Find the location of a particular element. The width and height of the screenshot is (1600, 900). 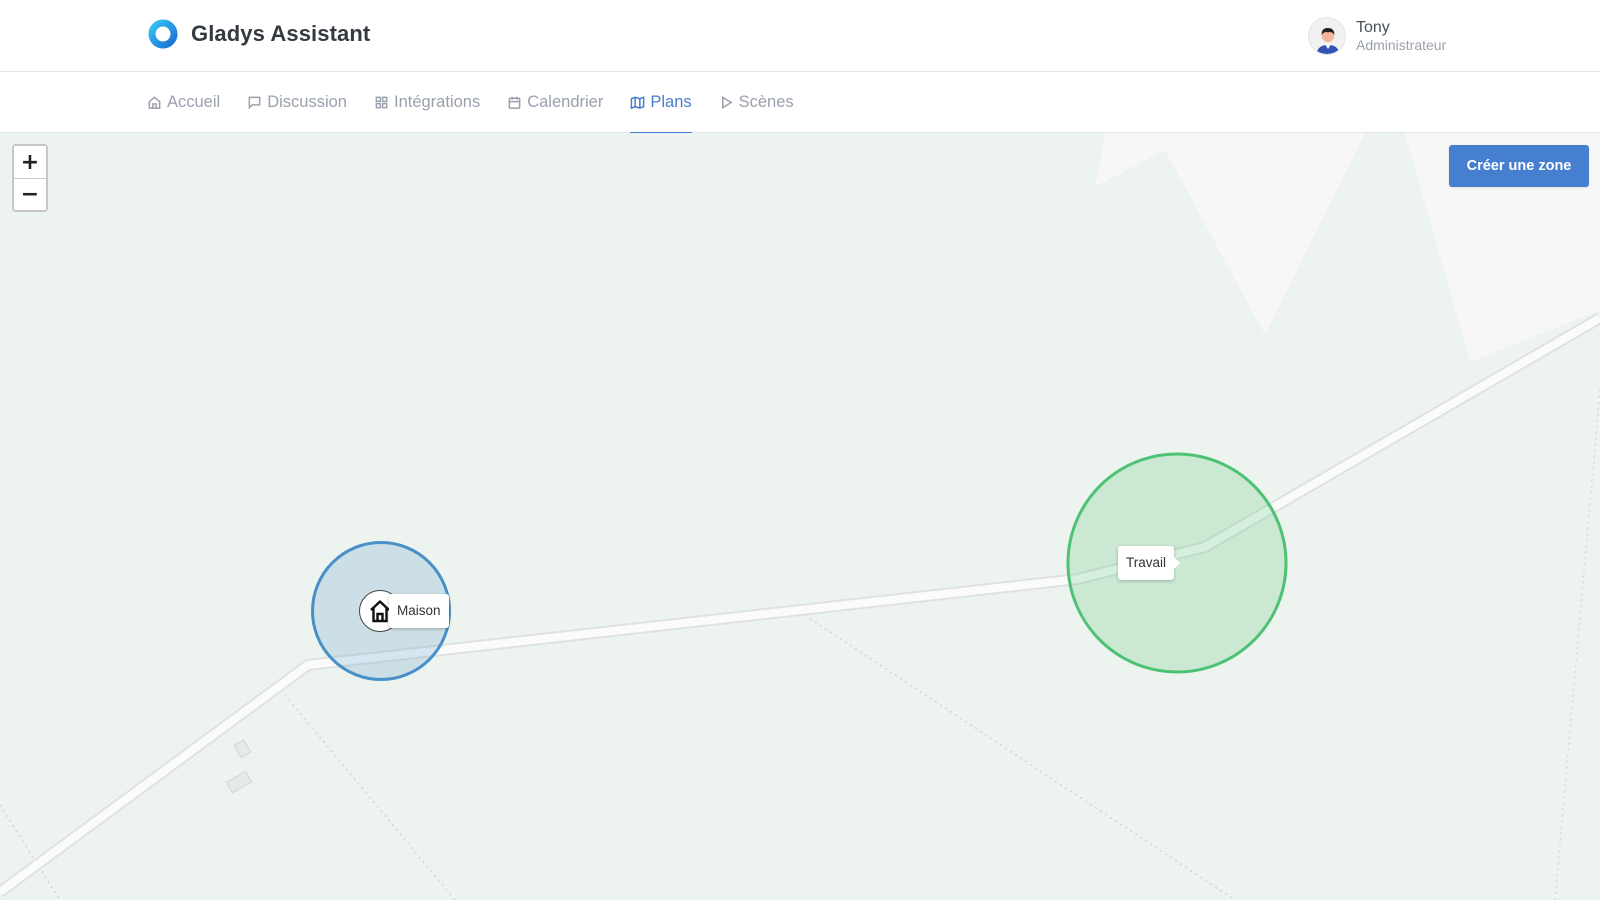

nav-item-label: Calendrier is located at coordinates (565, 102).